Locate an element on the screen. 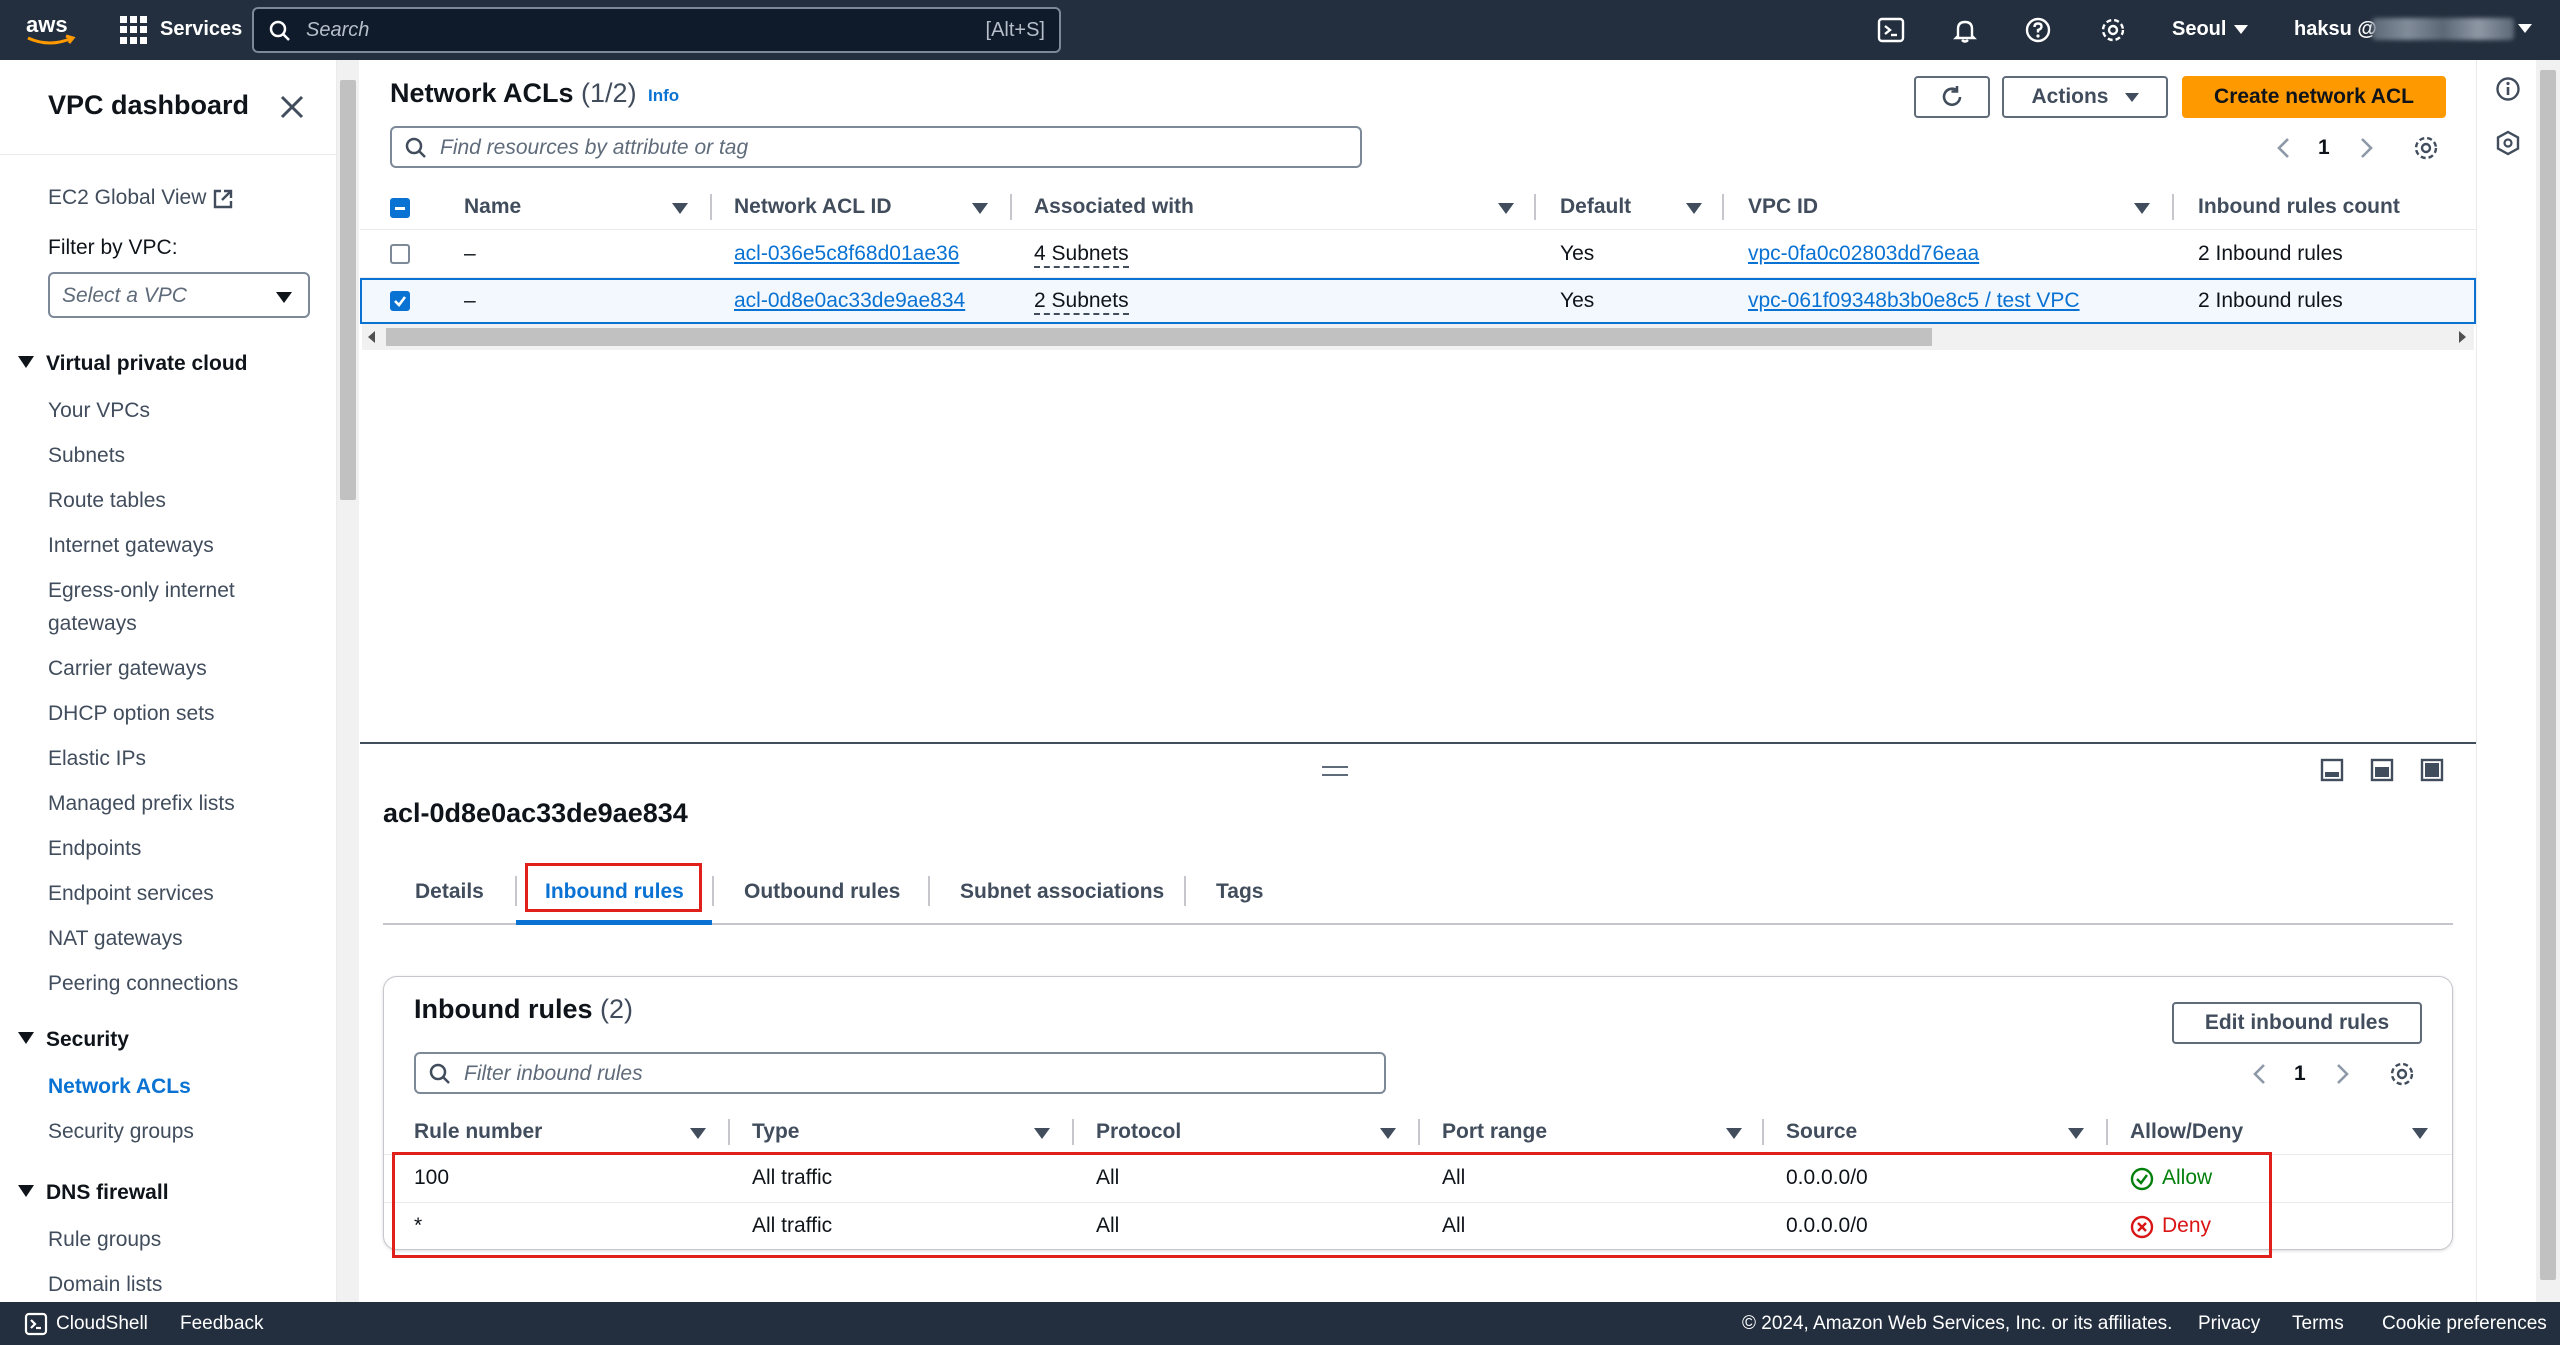 The height and width of the screenshot is (1345, 2560). sidebar-item-nat-gateways: NAT gateways is located at coordinates (178, 938).